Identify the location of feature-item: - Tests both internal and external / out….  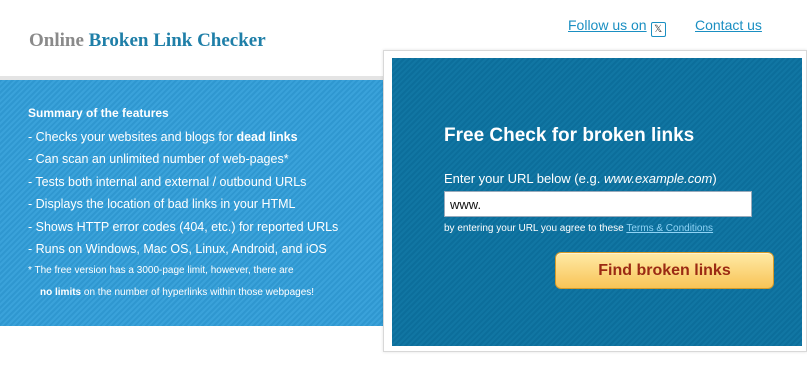
(167, 181).